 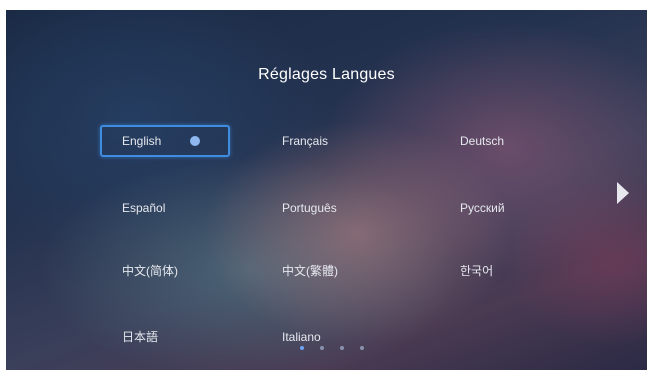 What do you see at coordinates (165, 337) in the screenshot?
I see `language-option-japanese: 日本語` at bounding box center [165, 337].